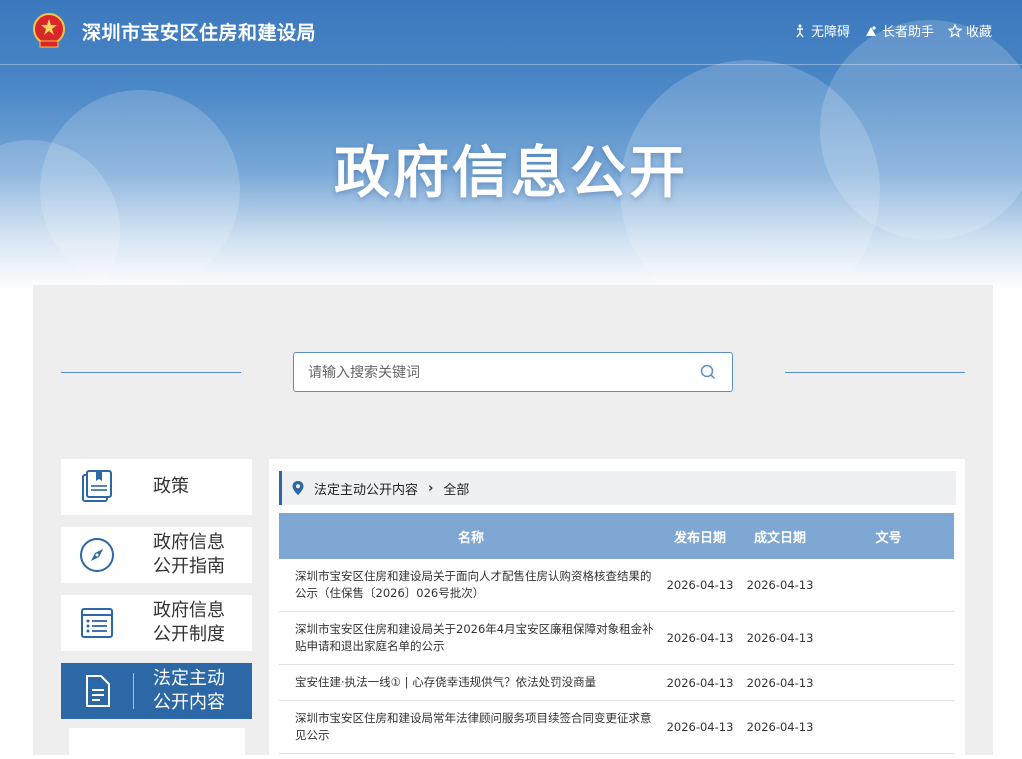 Image resolution: width=1022 pixels, height=759 pixels. I want to click on divider-left, so click(151, 372).